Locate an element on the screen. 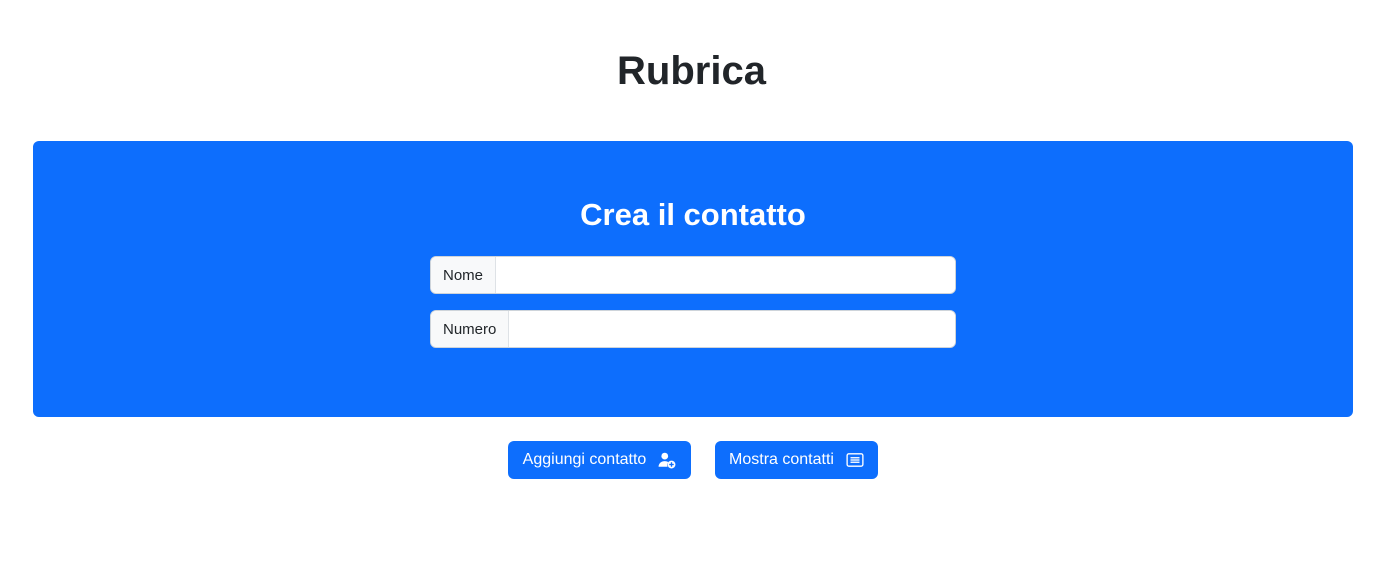 This screenshot has height=565, width=1383. number-input is located at coordinates (732, 329).